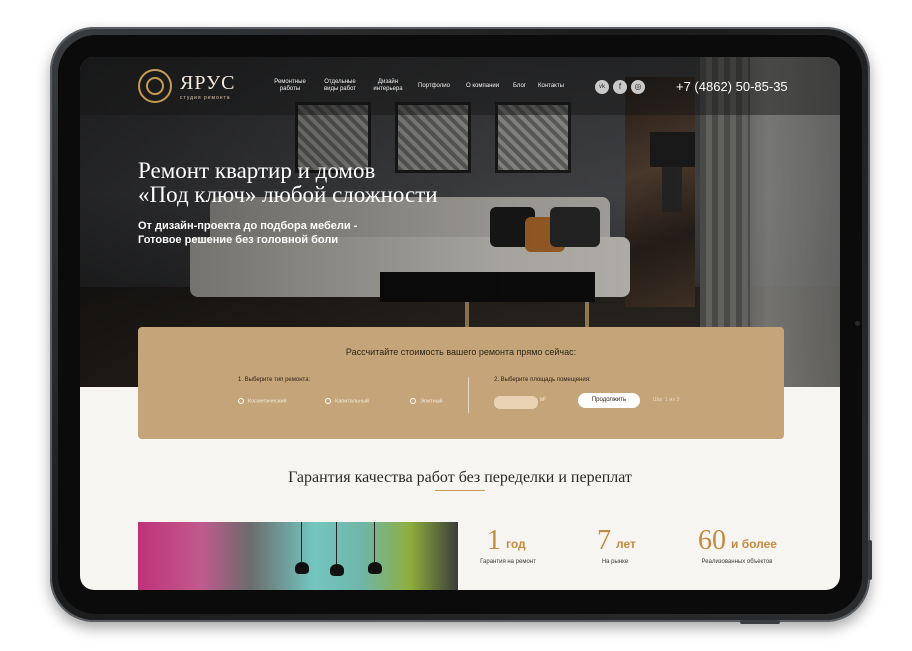  What do you see at coordinates (760, 622) in the screenshot?
I see `bottom-button` at bounding box center [760, 622].